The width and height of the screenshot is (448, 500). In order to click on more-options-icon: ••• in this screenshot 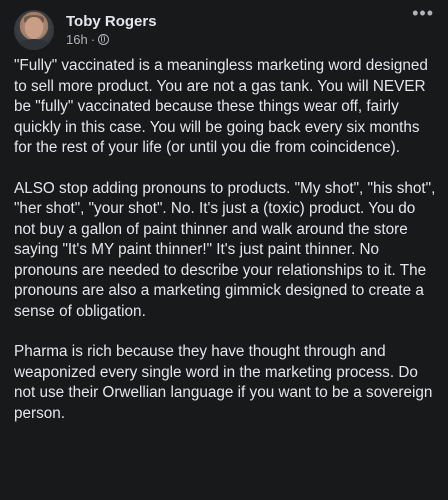, I will do `click(423, 13)`.